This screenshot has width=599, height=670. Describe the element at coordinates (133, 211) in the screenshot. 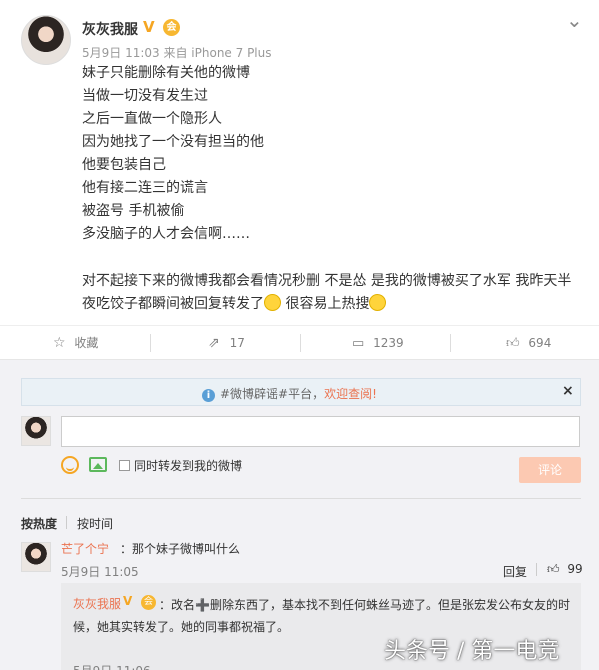

I see `post-line: 被盗号 手机被偷` at that location.